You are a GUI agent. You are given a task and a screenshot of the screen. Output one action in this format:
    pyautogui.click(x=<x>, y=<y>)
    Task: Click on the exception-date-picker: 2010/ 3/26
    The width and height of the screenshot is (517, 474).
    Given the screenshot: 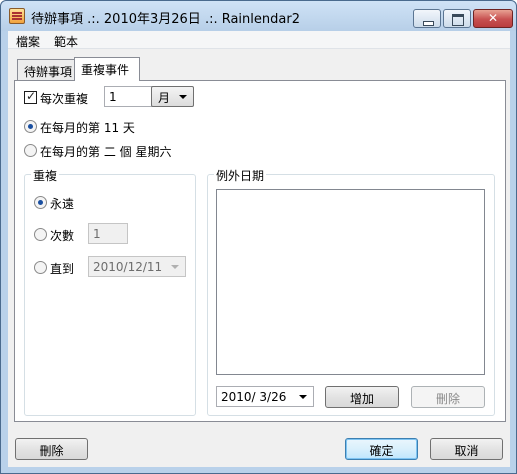 What is the action you would take?
    pyautogui.click(x=265, y=396)
    